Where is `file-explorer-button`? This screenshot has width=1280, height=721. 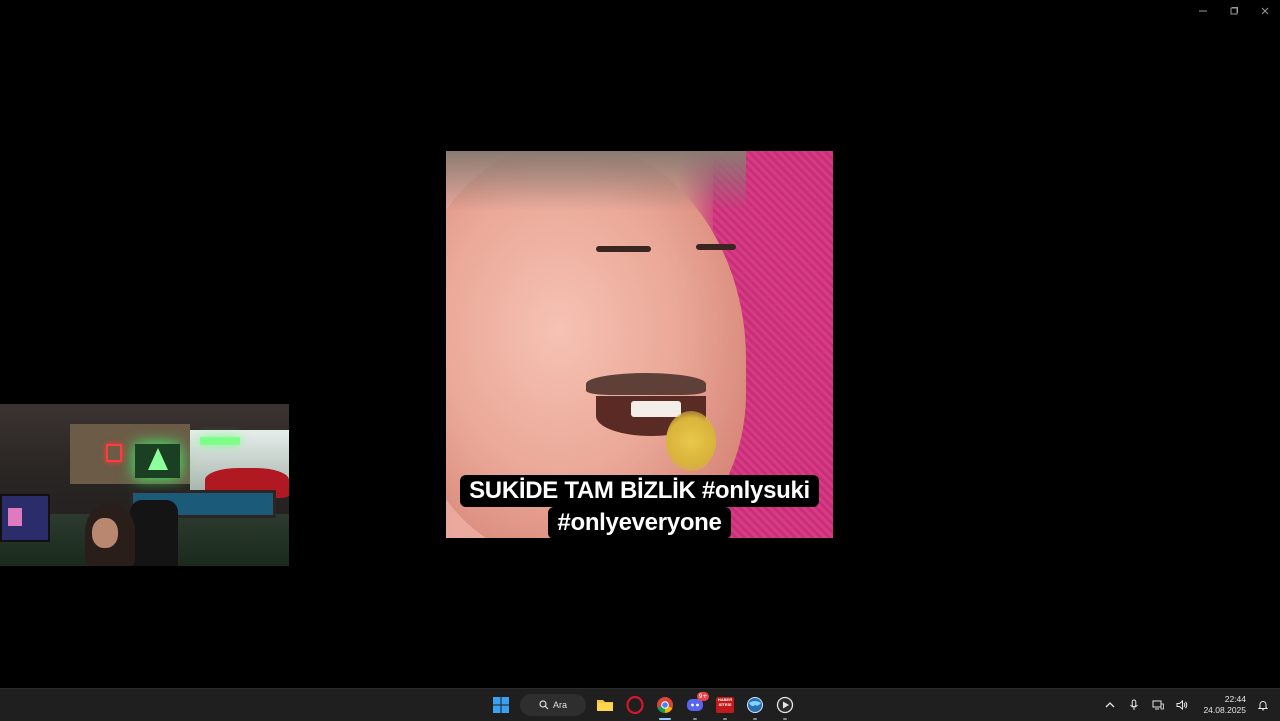 file-explorer-button is located at coordinates (605, 705).